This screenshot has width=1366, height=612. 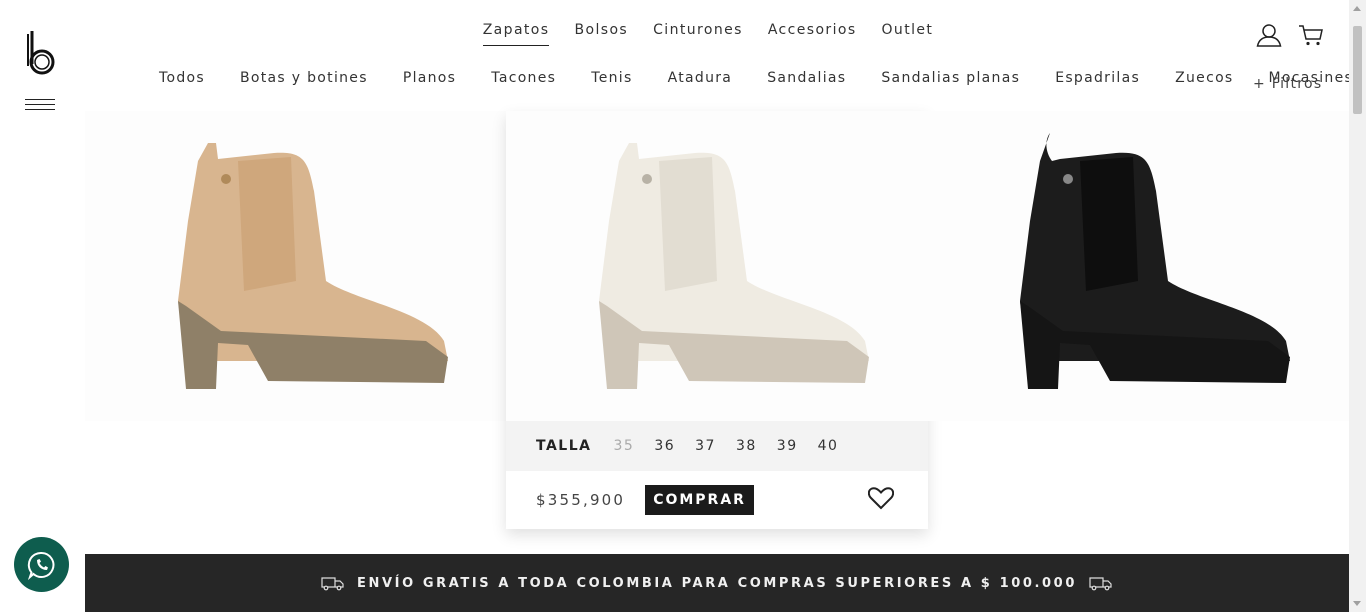 What do you see at coordinates (1311, 35) in the screenshot?
I see `cart-icon` at bounding box center [1311, 35].